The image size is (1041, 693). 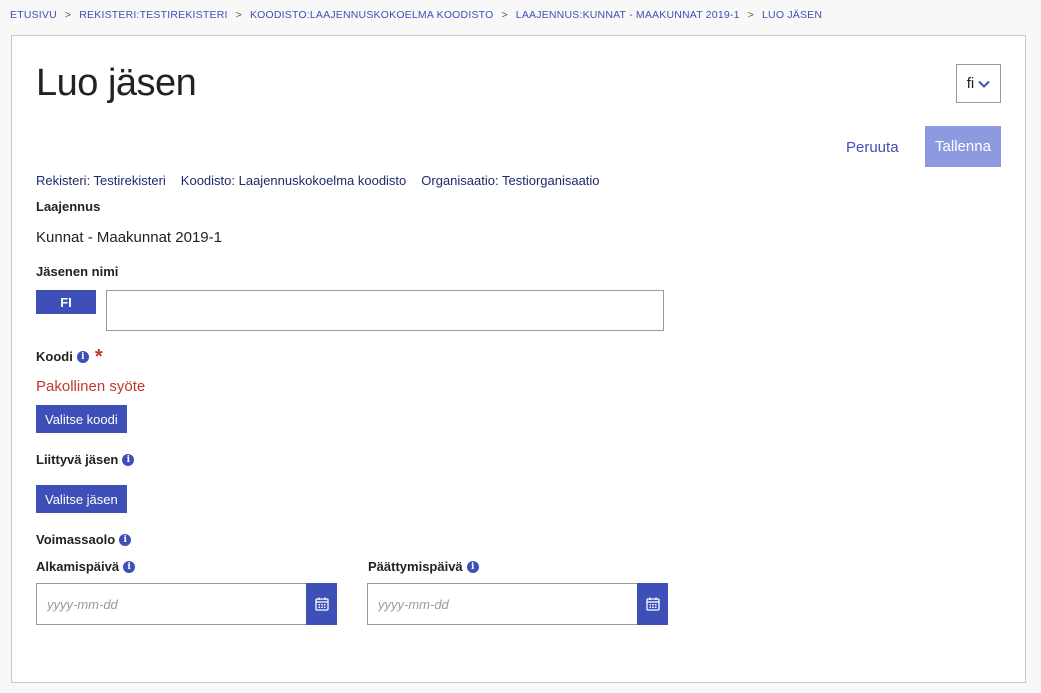 What do you see at coordinates (91, 386) in the screenshot?
I see `code-error-message: Pakollinen syöte` at bounding box center [91, 386].